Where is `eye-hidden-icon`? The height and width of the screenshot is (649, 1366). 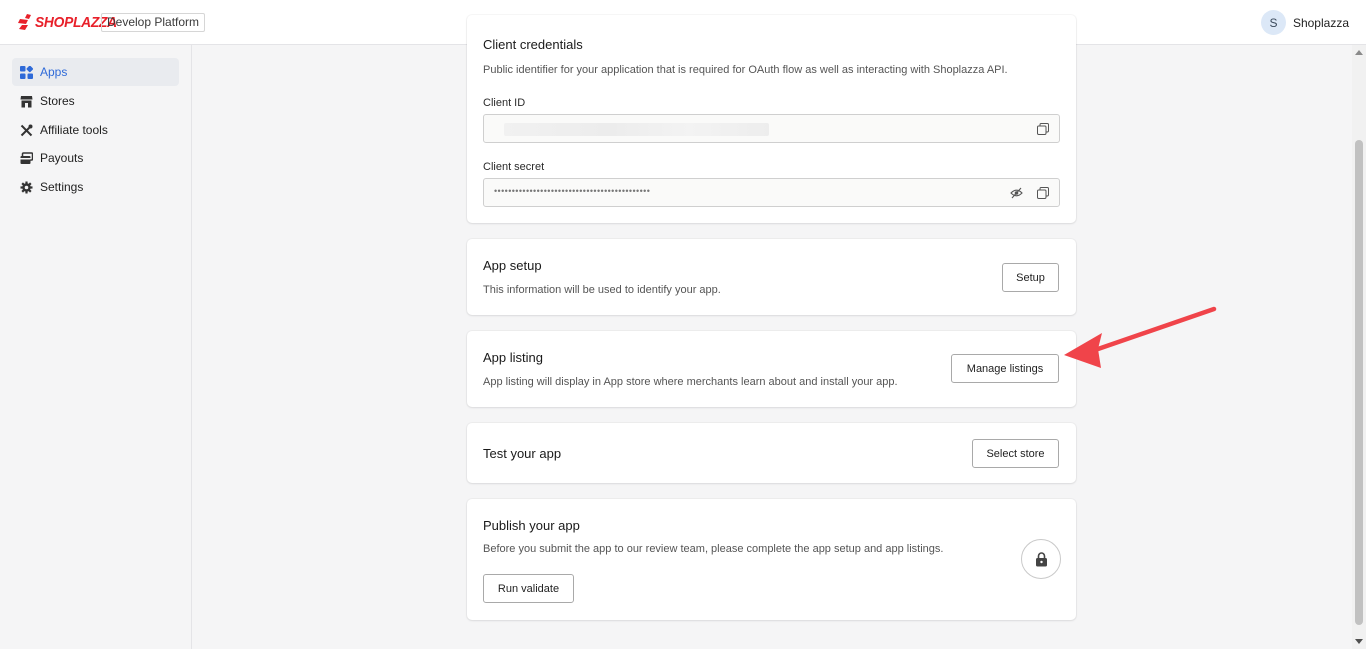 eye-hidden-icon is located at coordinates (1016, 193).